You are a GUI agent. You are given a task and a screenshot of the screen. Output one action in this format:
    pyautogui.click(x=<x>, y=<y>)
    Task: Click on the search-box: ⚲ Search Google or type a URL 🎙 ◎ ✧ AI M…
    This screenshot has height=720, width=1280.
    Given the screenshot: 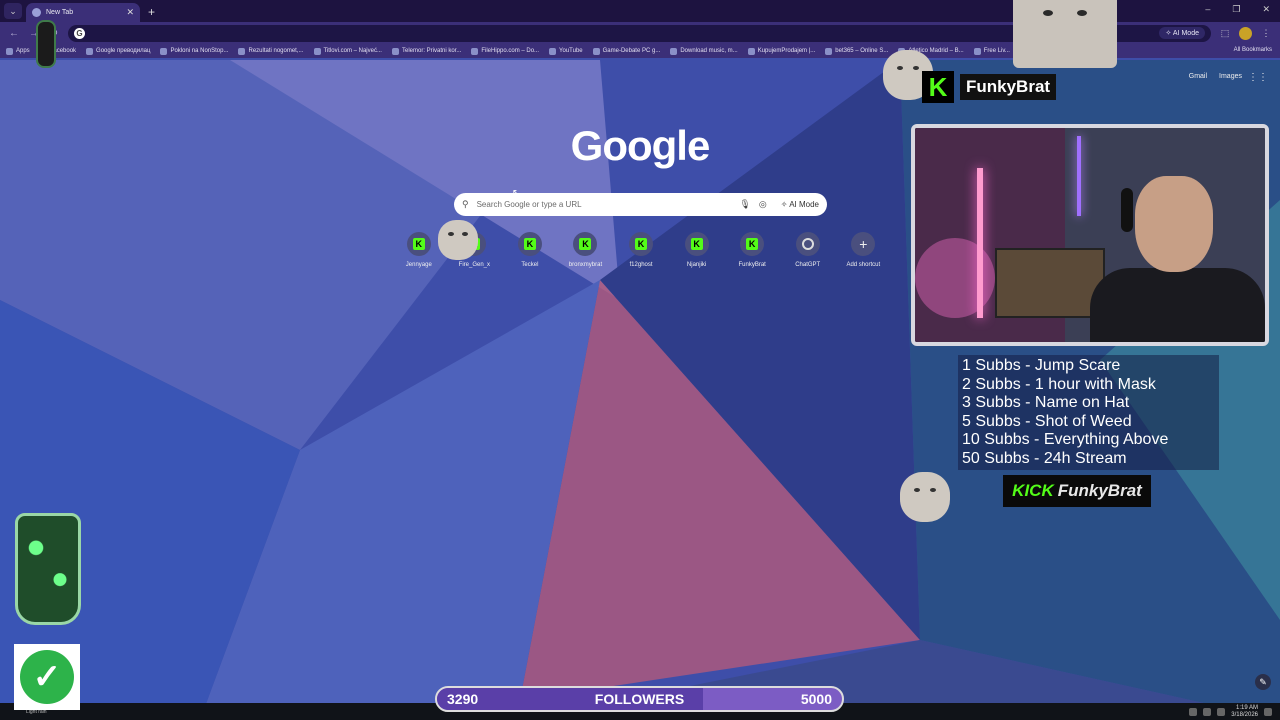 What is the action you would take?
    pyautogui.click(x=640, y=204)
    